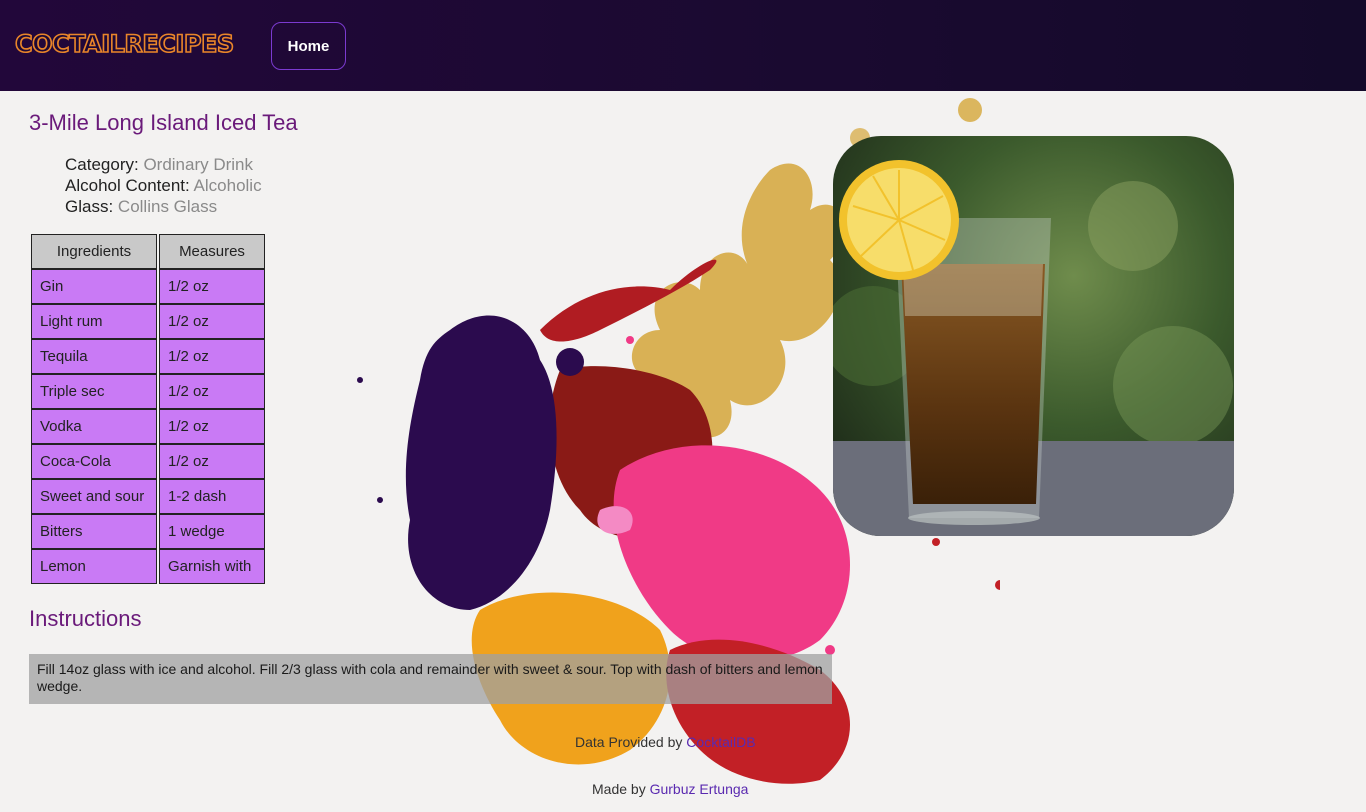 The height and width of the screenshot is (812, 1366). What do you see at coordinates (308, 46) in the screenshot?
I see `home-button: Home` at bounding box center [308, 46].